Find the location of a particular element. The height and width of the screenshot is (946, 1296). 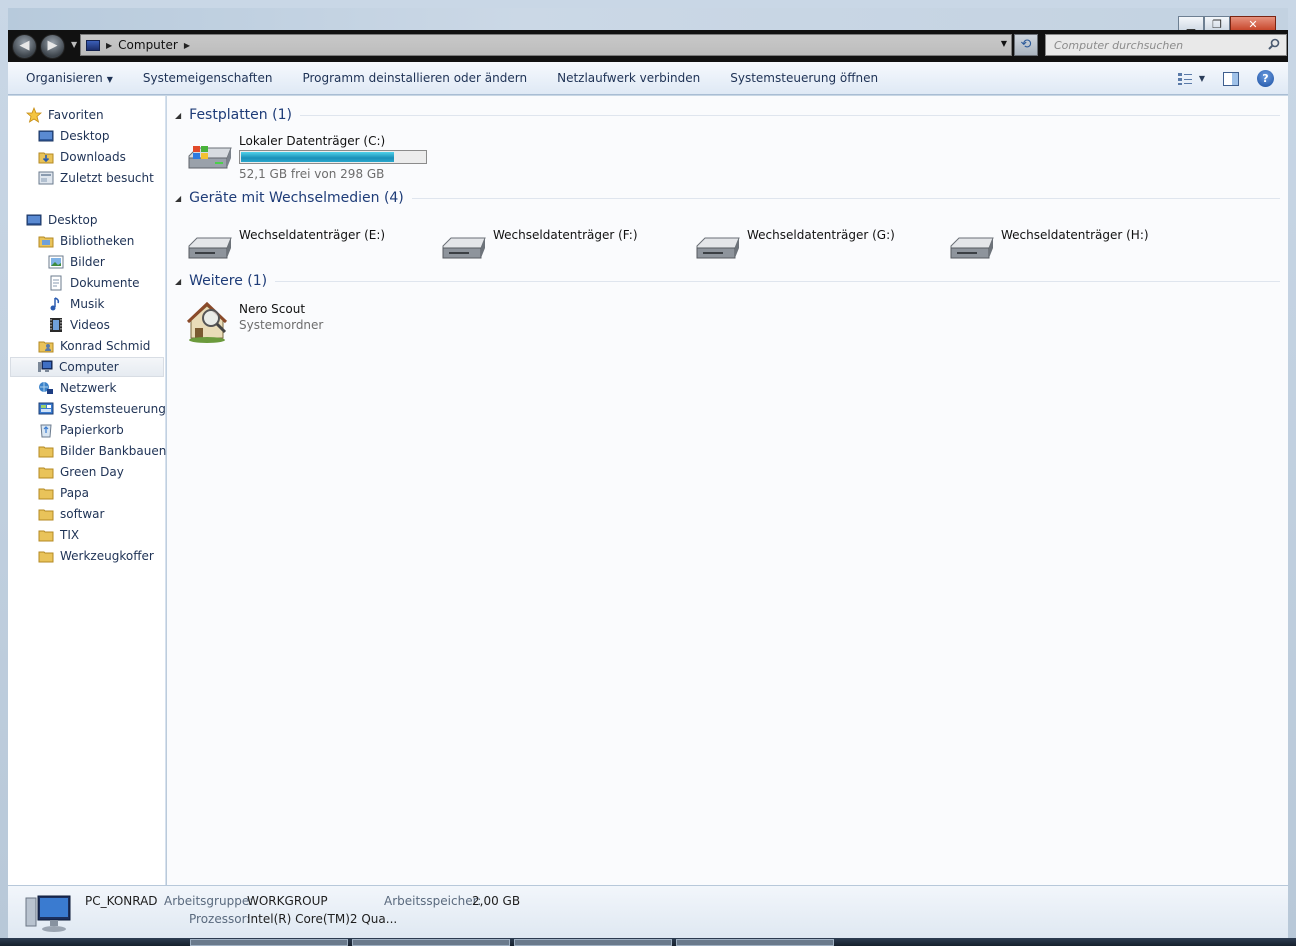

sidebar-item-videos: Videos is located at coordinates (79, 325).